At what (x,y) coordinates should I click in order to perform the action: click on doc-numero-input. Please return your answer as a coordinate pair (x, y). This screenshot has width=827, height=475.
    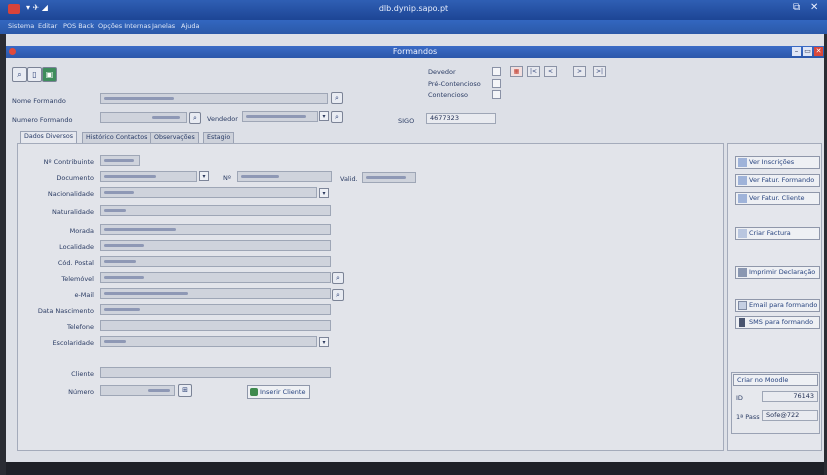
    Looking at the image, I should click on (284, 176).